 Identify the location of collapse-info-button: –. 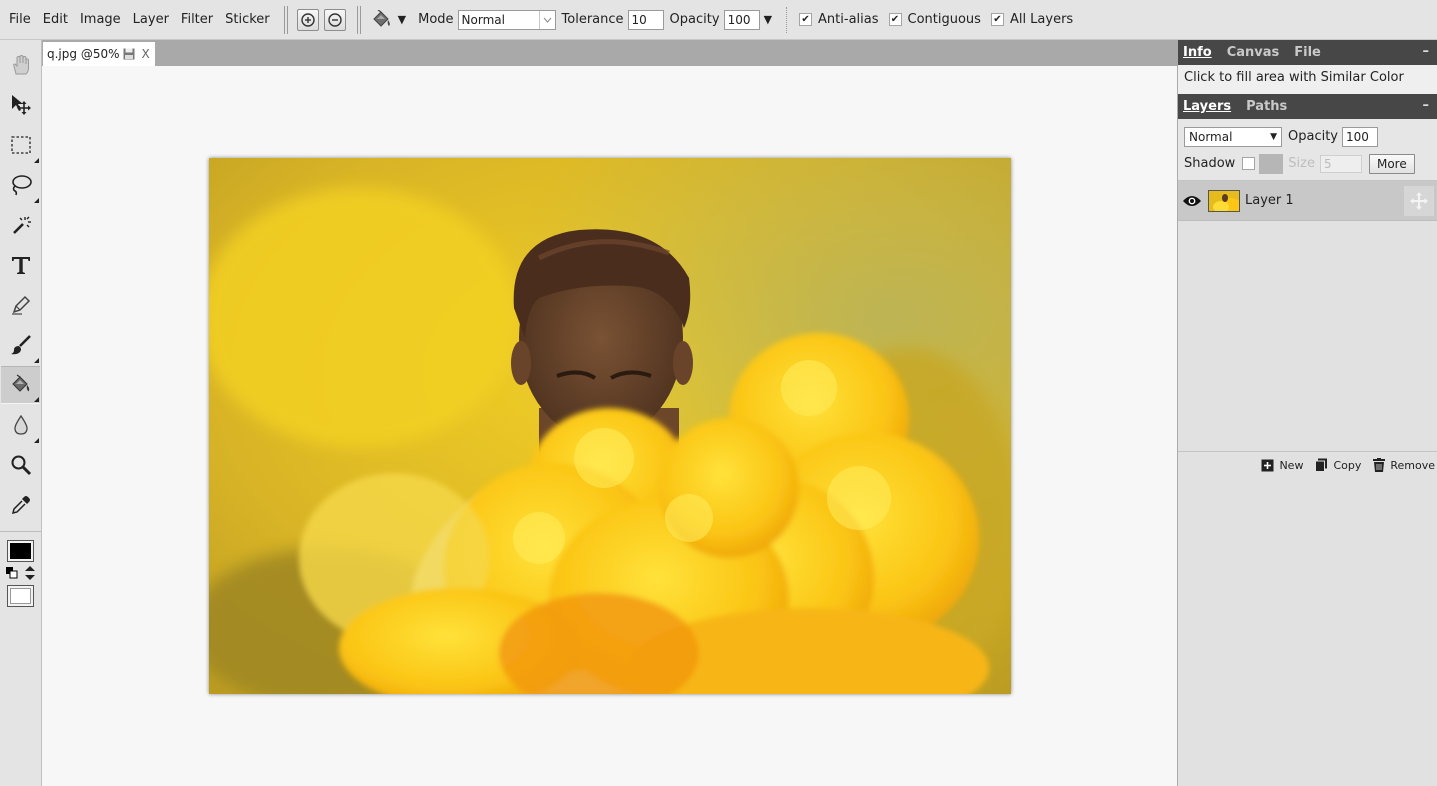
(1426, 51).